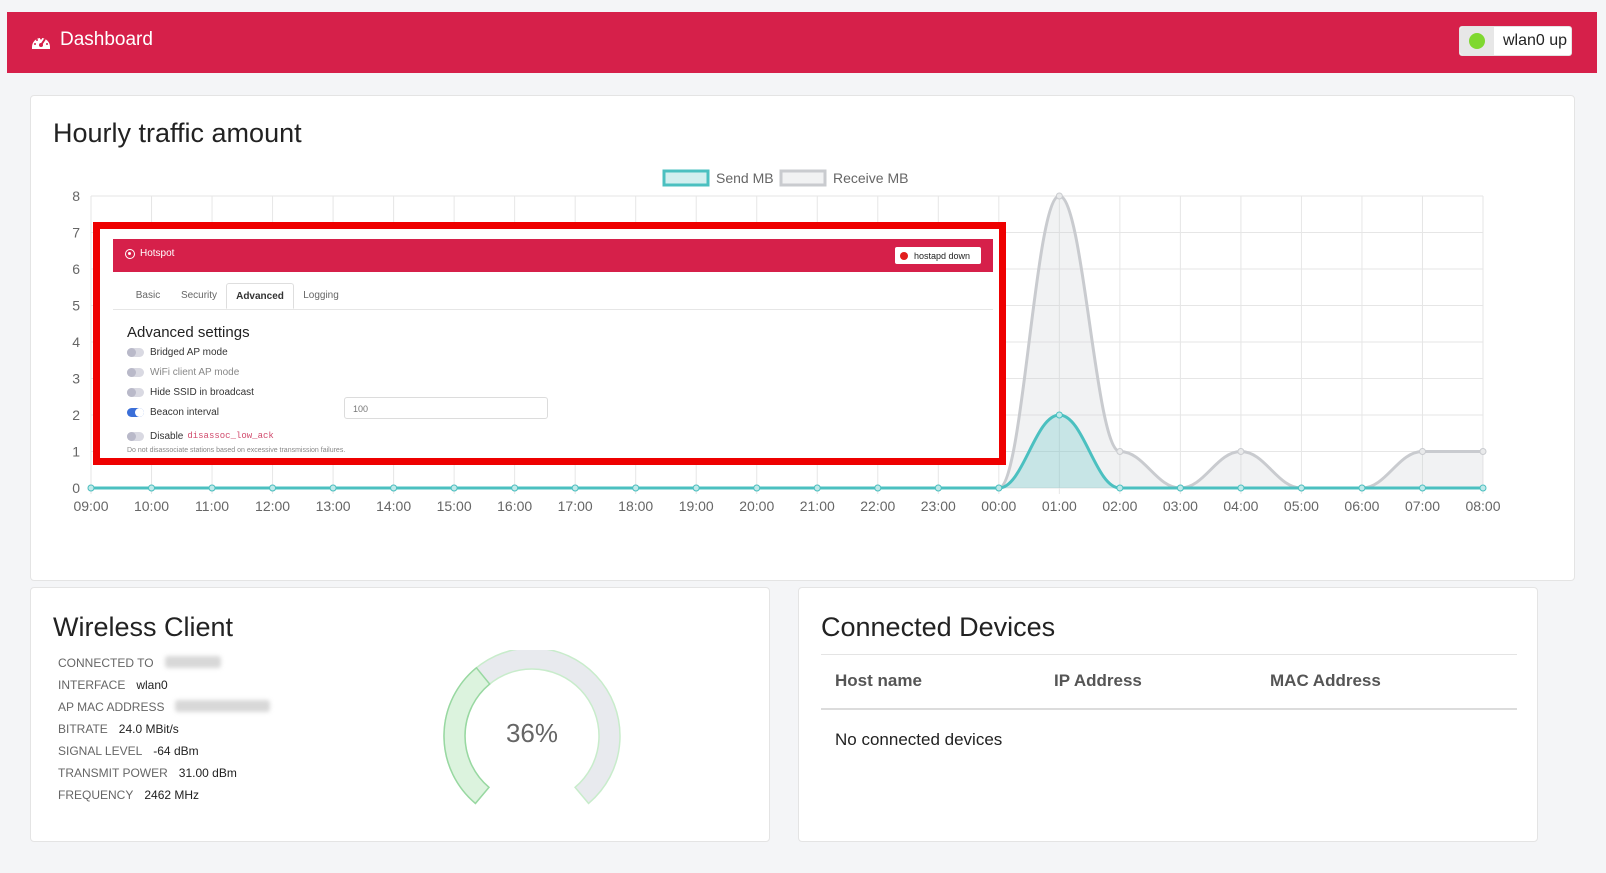 The width and height of the screenshot is (1606, 873). Describe the element at coordinates (272, 506) in the screenshot. I see `x-tick-label: 12:00` at that location.